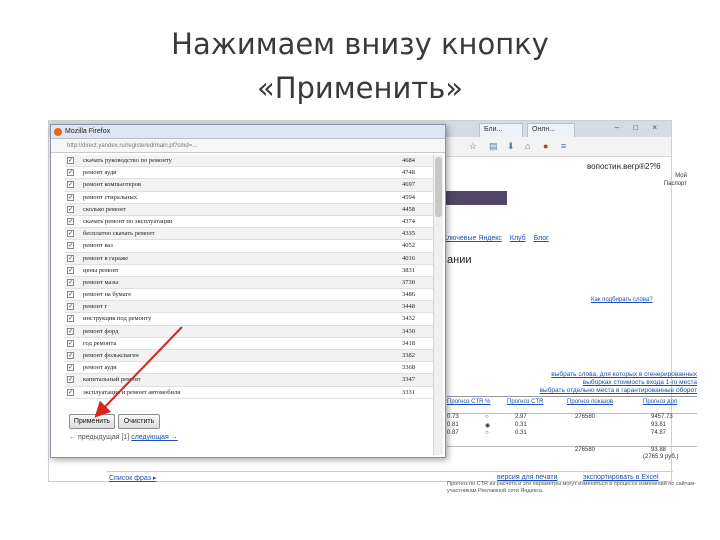  I want to click on addon-icon: ●, so click(545, 146).